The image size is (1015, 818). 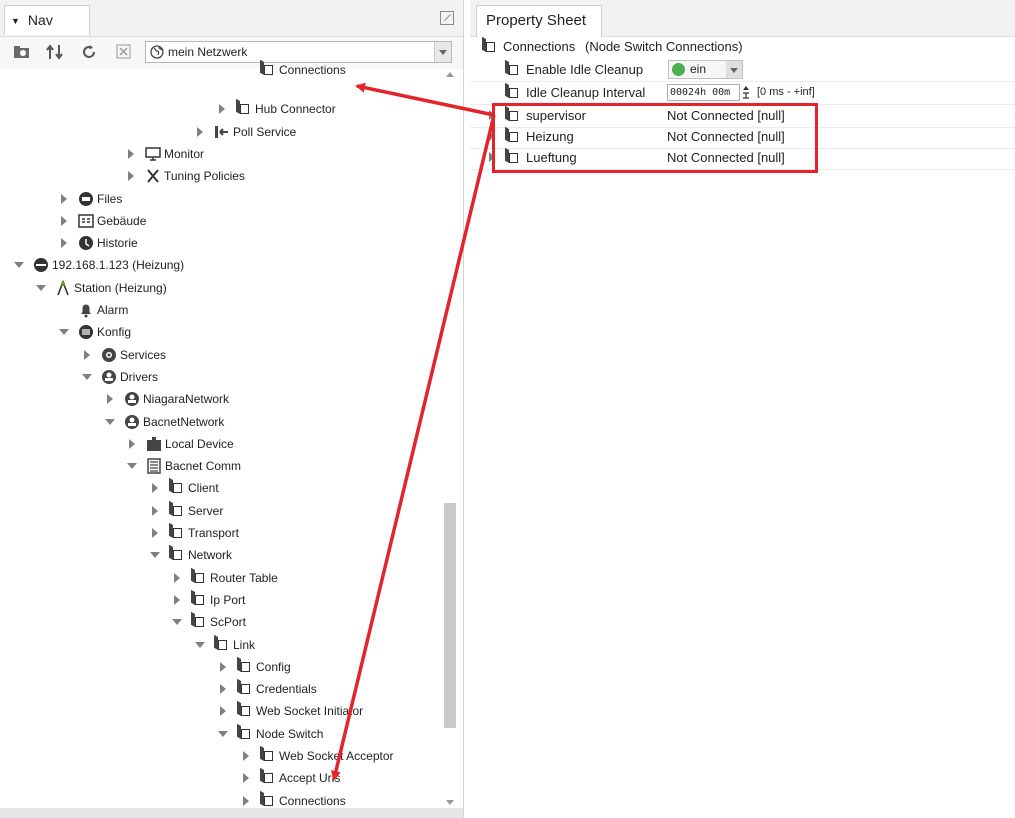 I want to click on tree-item: Router Table, so click(x=220, y=577).